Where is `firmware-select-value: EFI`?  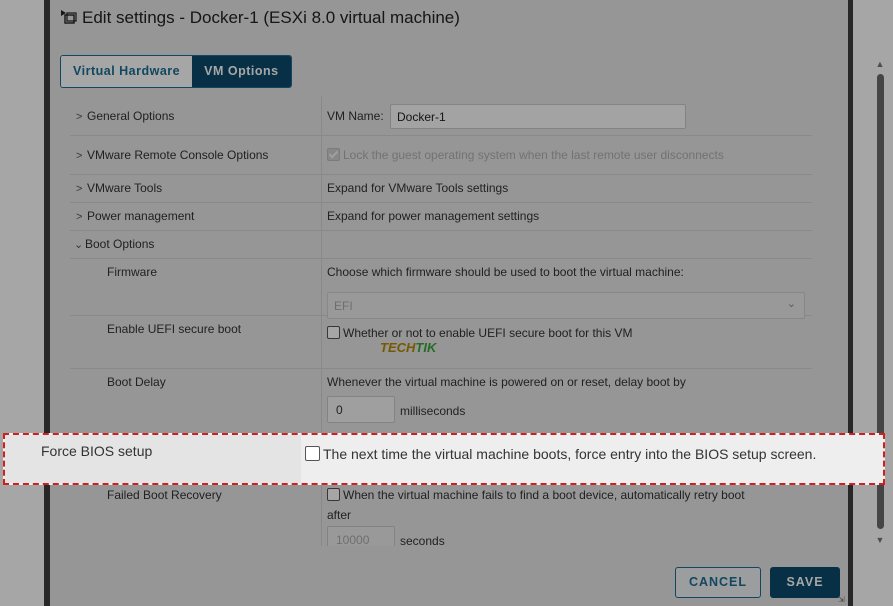
firmware-select-value: EFI is located at coordinates (343, 306).